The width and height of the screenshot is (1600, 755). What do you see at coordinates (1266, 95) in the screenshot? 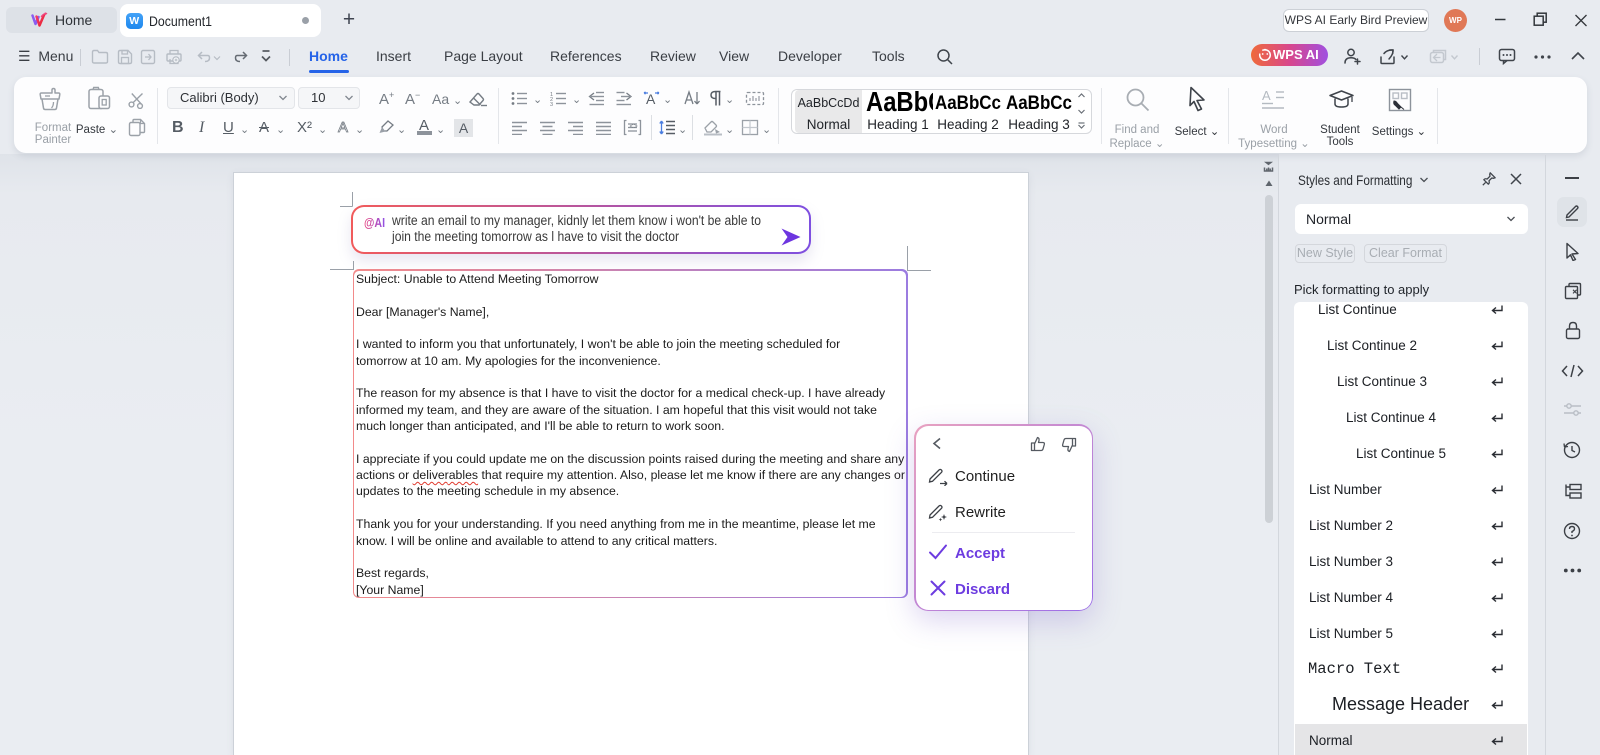
I see `svg-text: A` at bounding box center [1266, 95].